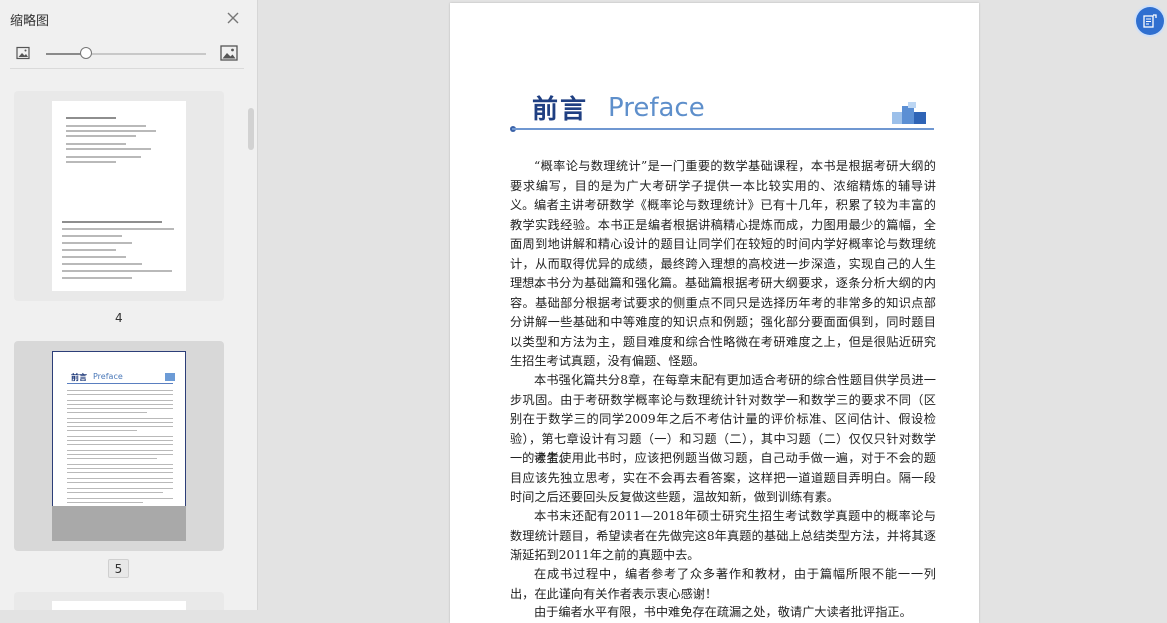  What do you see at coordinates (119, 446) in the screenshot?
I see `thumbnail-page-5: 前言 Preface` at bounding box center [119, 446].